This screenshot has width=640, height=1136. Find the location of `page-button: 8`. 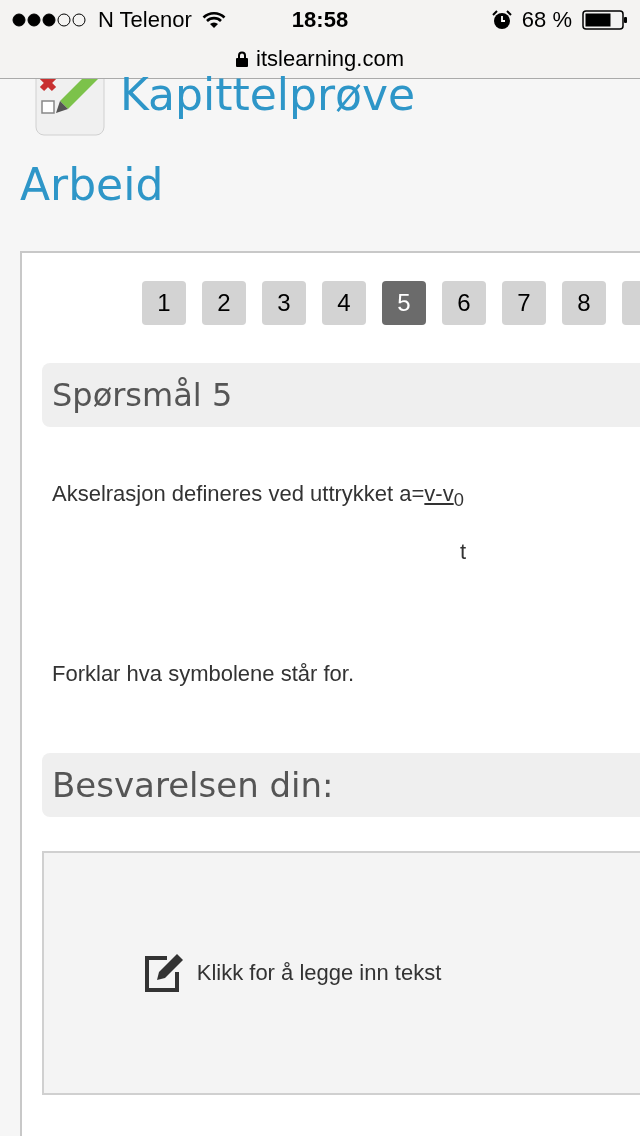

page-button: 8 is located at coordinates (584, 303).